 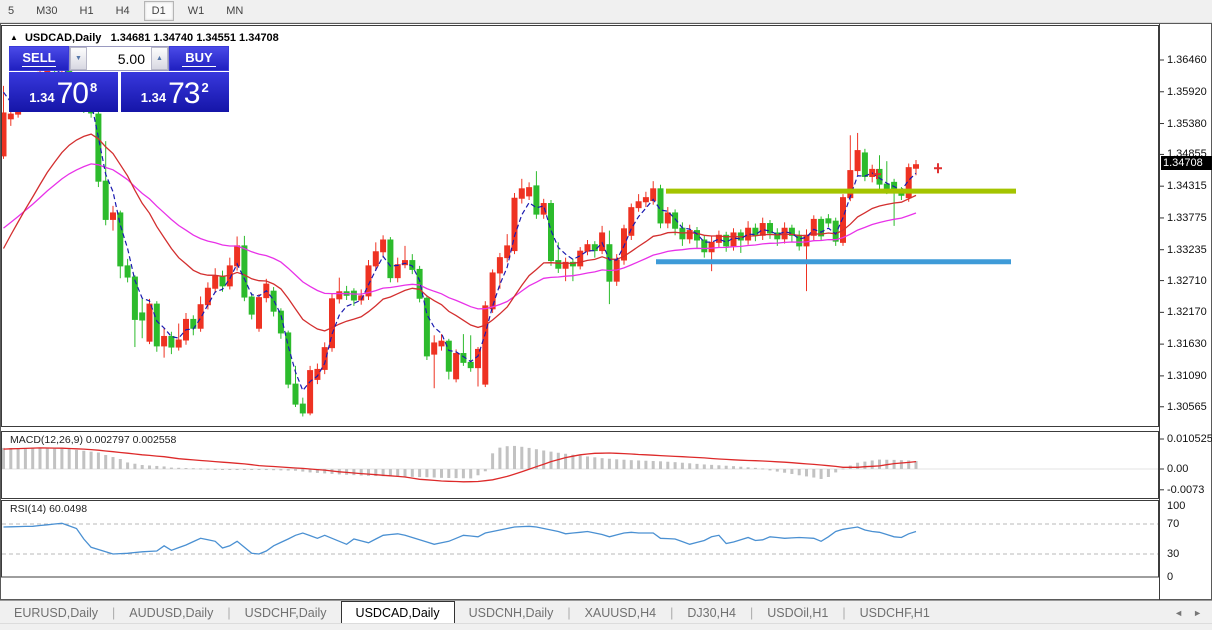 I want to click on rsi-axis-label: 30, so click(x=1173, y=554).